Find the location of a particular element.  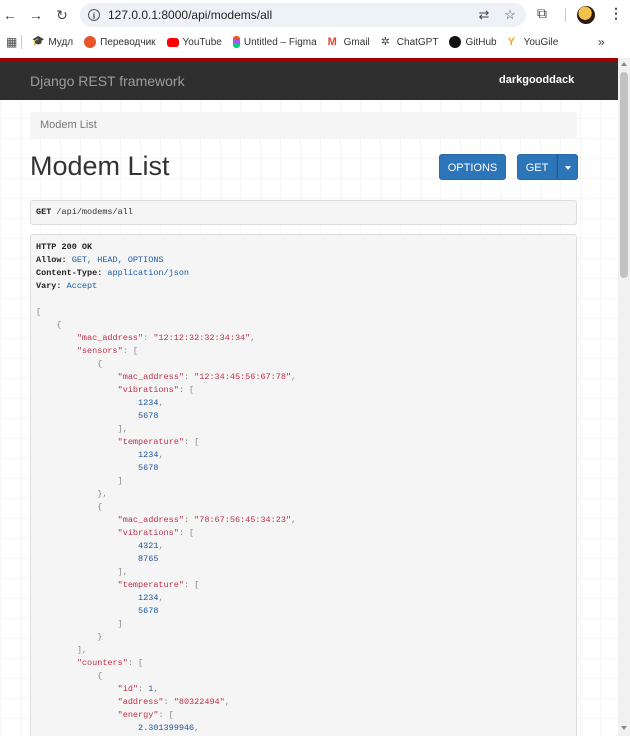

reload-icon: ↻ is located at coordinates (62, 15).